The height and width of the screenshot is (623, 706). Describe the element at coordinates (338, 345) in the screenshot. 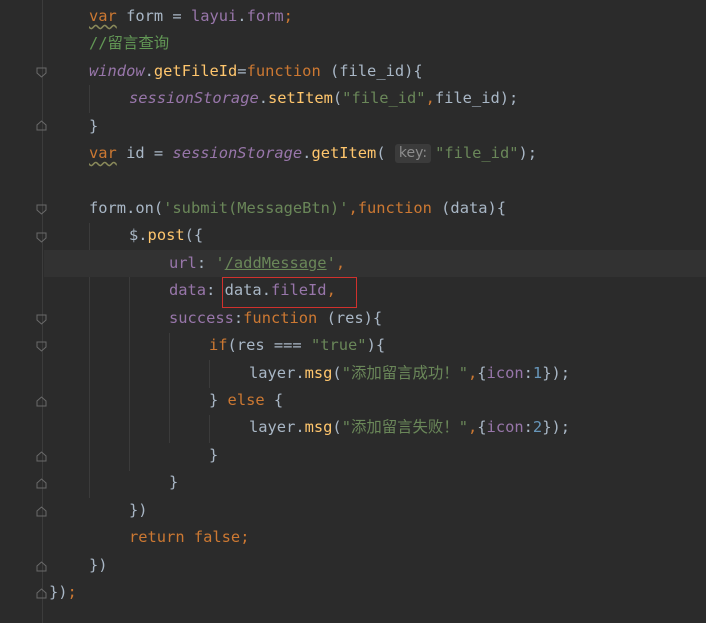

I see `code-token: "true"` at that location.